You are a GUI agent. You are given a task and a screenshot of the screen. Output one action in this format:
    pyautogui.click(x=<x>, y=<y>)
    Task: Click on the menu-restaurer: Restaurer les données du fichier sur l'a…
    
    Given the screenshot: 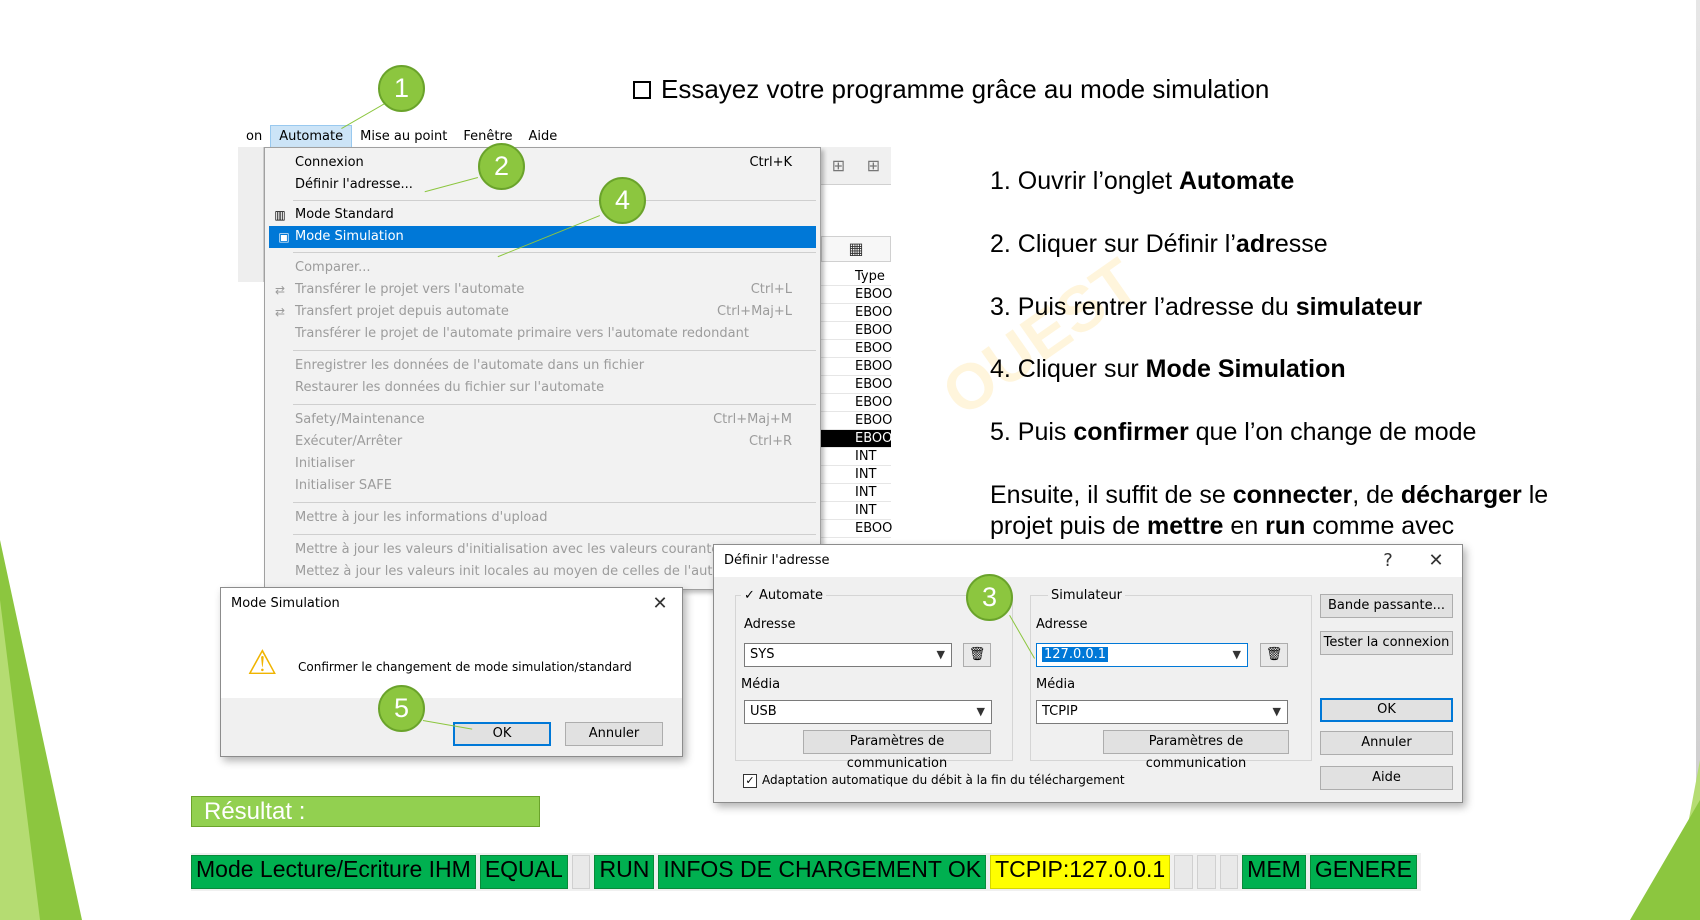 What is the action you would take?
    pyautogui.click(x=543, y=388)
    